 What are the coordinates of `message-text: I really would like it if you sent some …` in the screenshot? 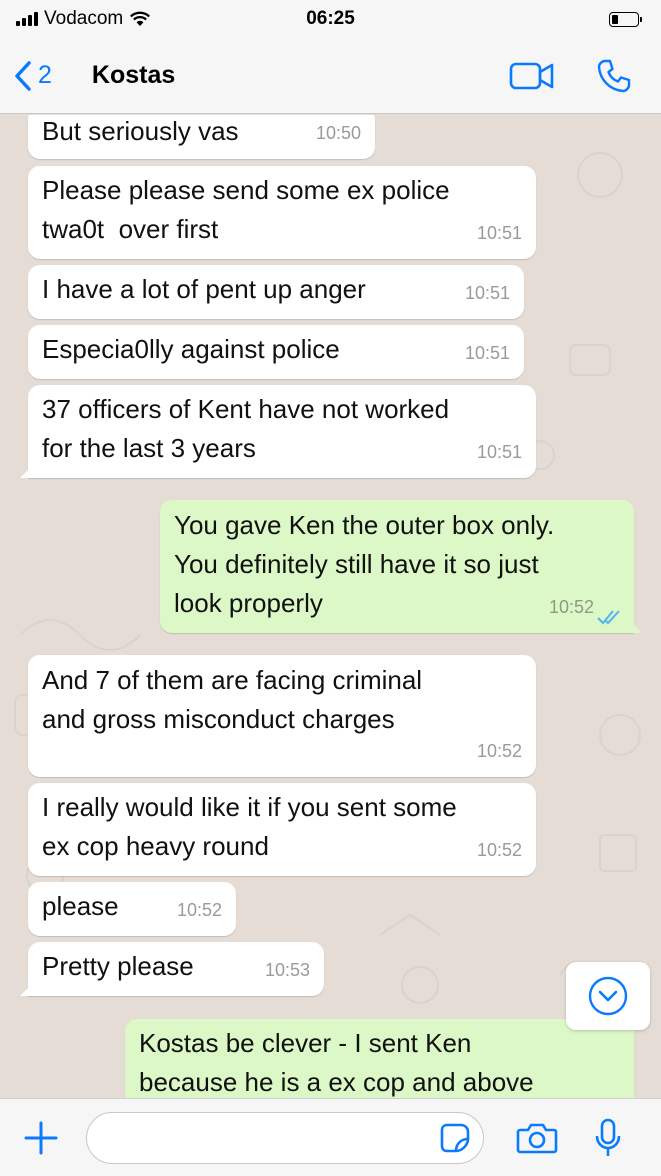 It's located at (249, 826).